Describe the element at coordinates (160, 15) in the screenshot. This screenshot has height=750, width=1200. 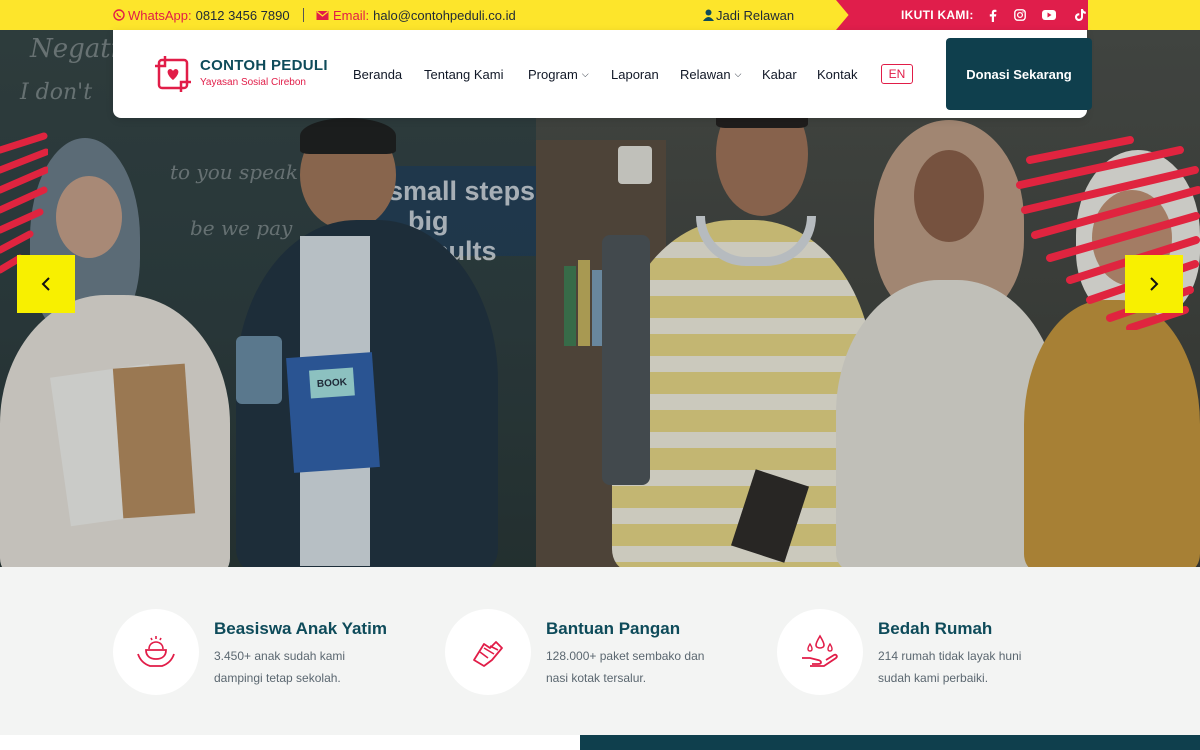
I see `whatsapp-label: WhatsApp:` at that location.